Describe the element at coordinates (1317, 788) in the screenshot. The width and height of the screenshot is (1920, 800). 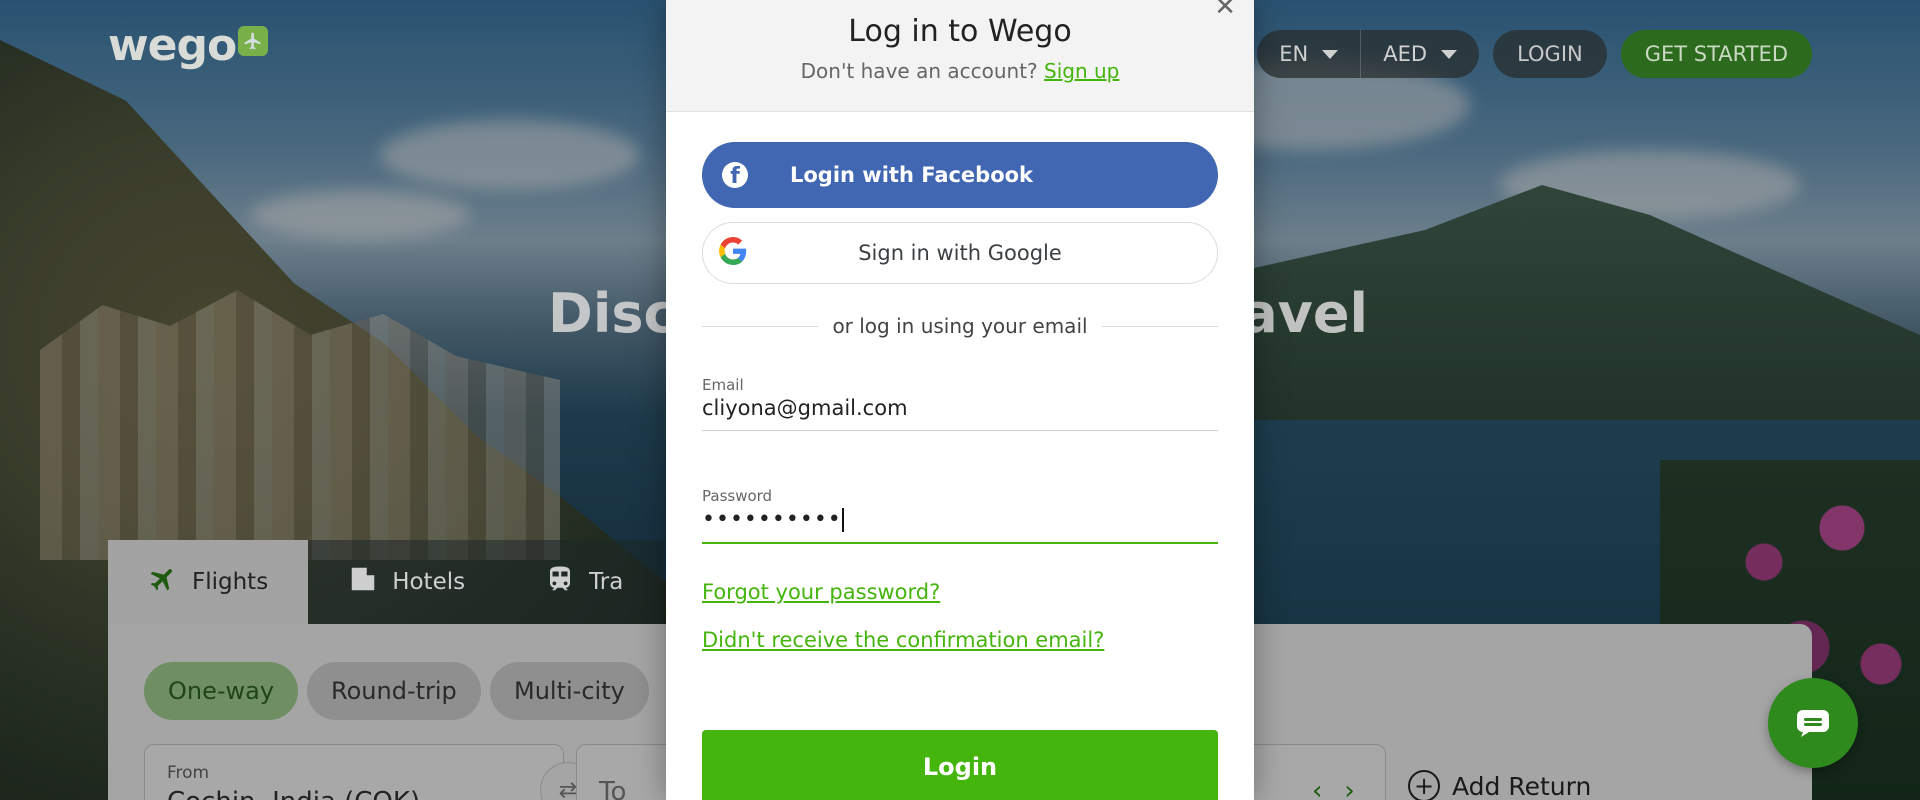
I see `chevron-left-icon: ‹` at that location.